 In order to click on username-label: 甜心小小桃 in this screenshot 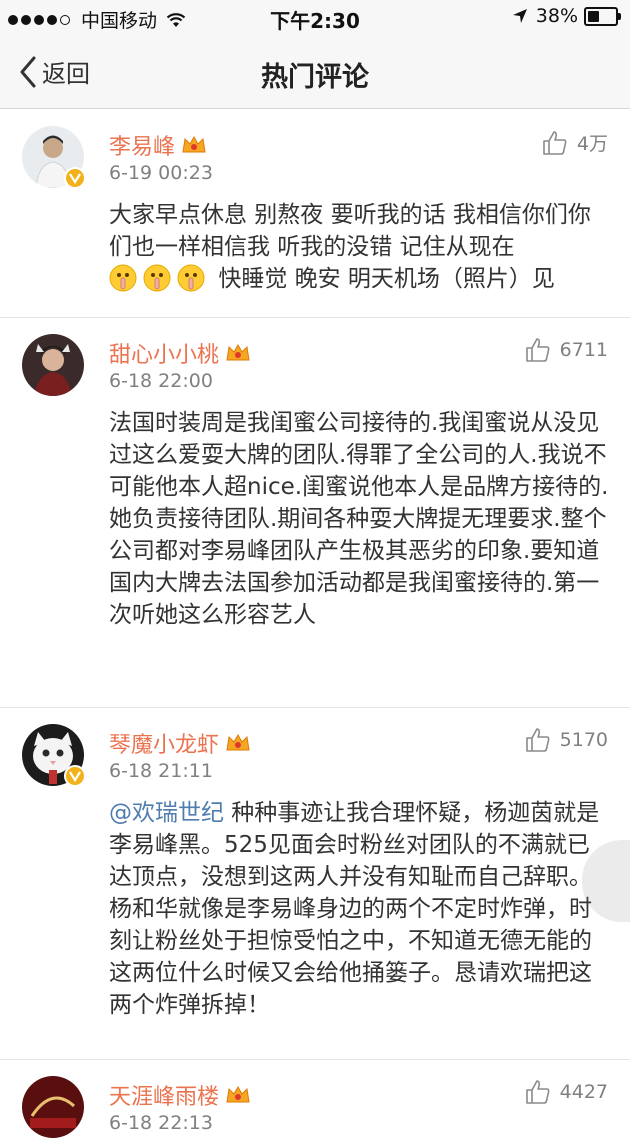, I will do `click(164, 355)`.